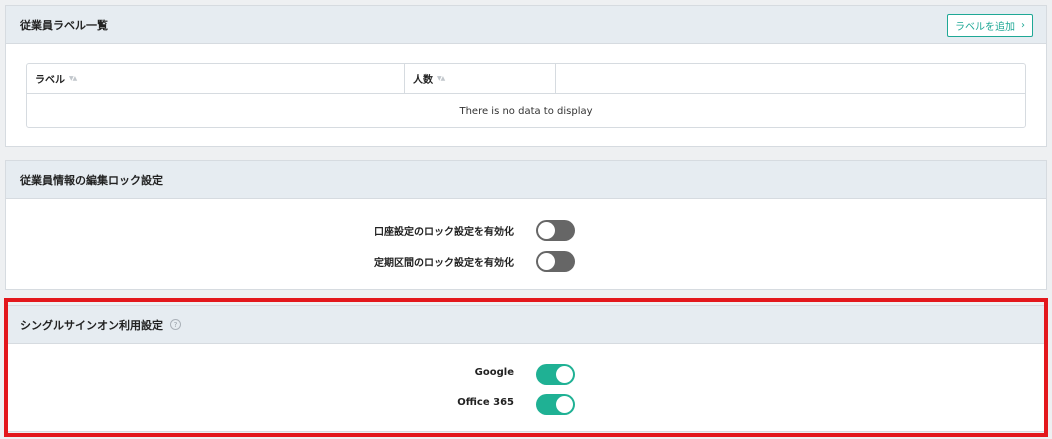 Image resolution: width=1052 pixels, height=439 pixels. What do you see at coordinates (526, 180) in the screenshot?
I see `edit-lock-header: 従業員情報の編集ロック設定` at bounding box center [526, 180].